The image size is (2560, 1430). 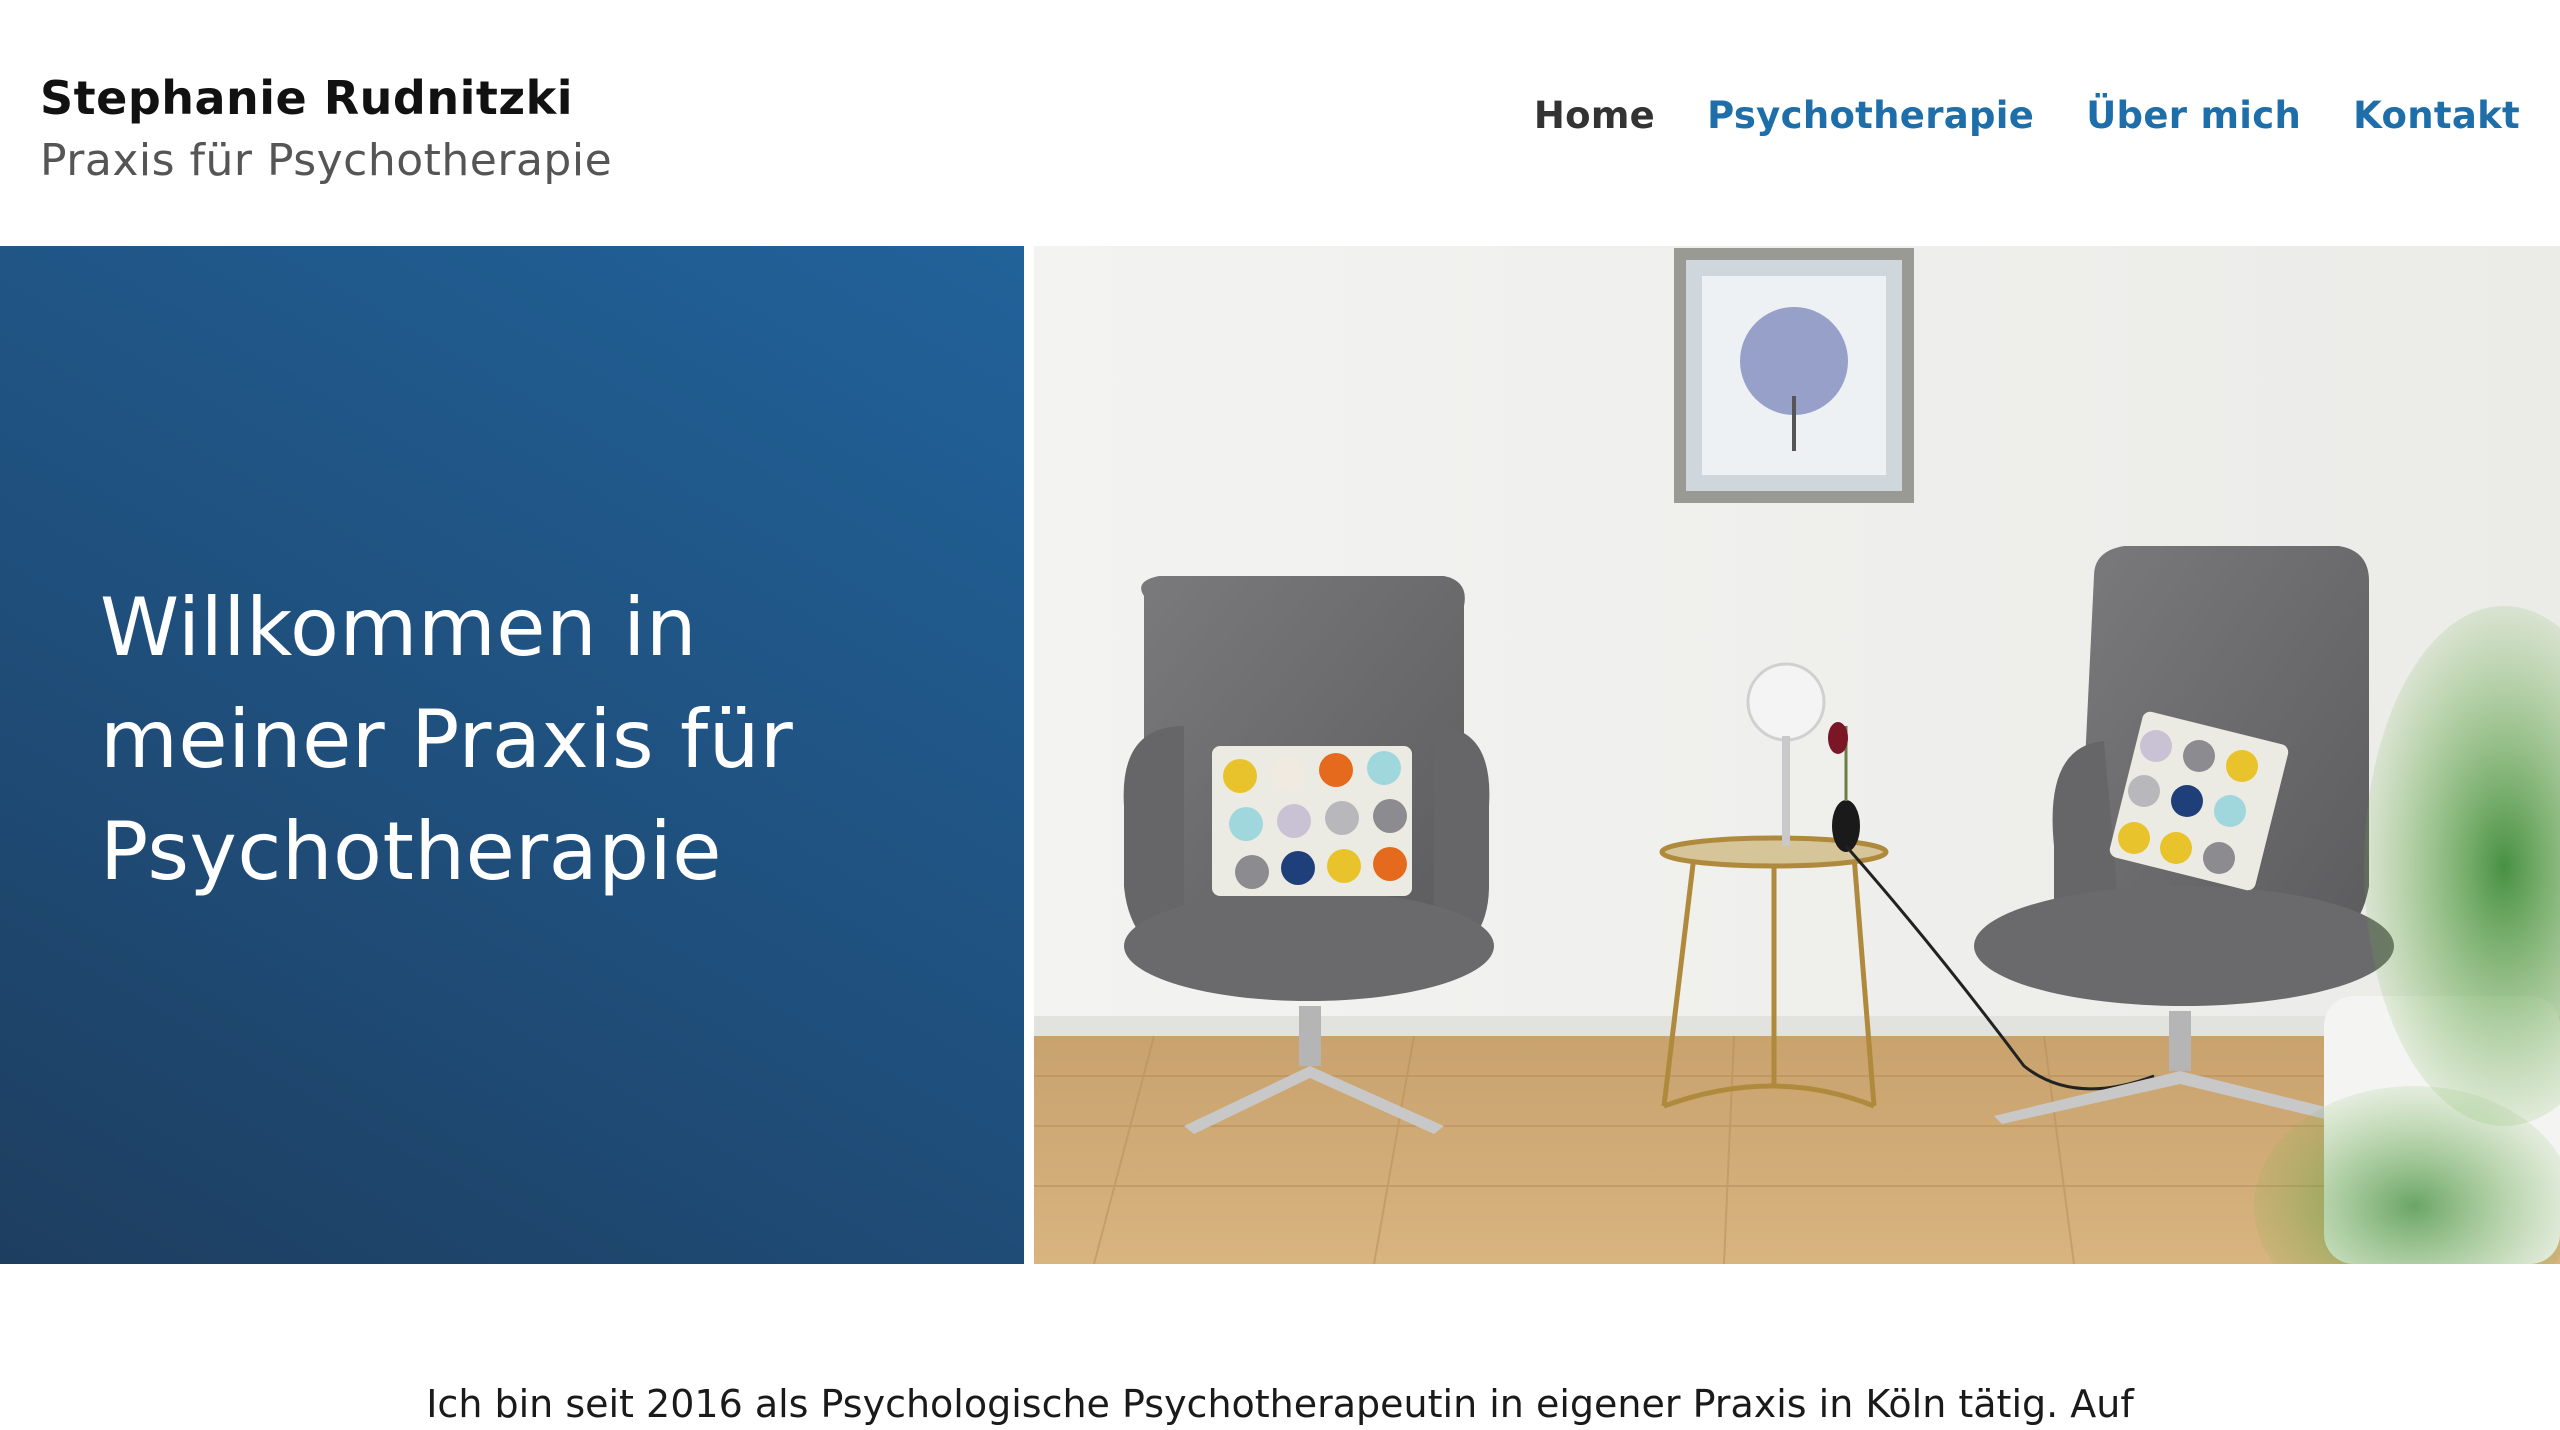 I want to click on hero-title-line: Psychotherapie, so click(x=411, y=851).